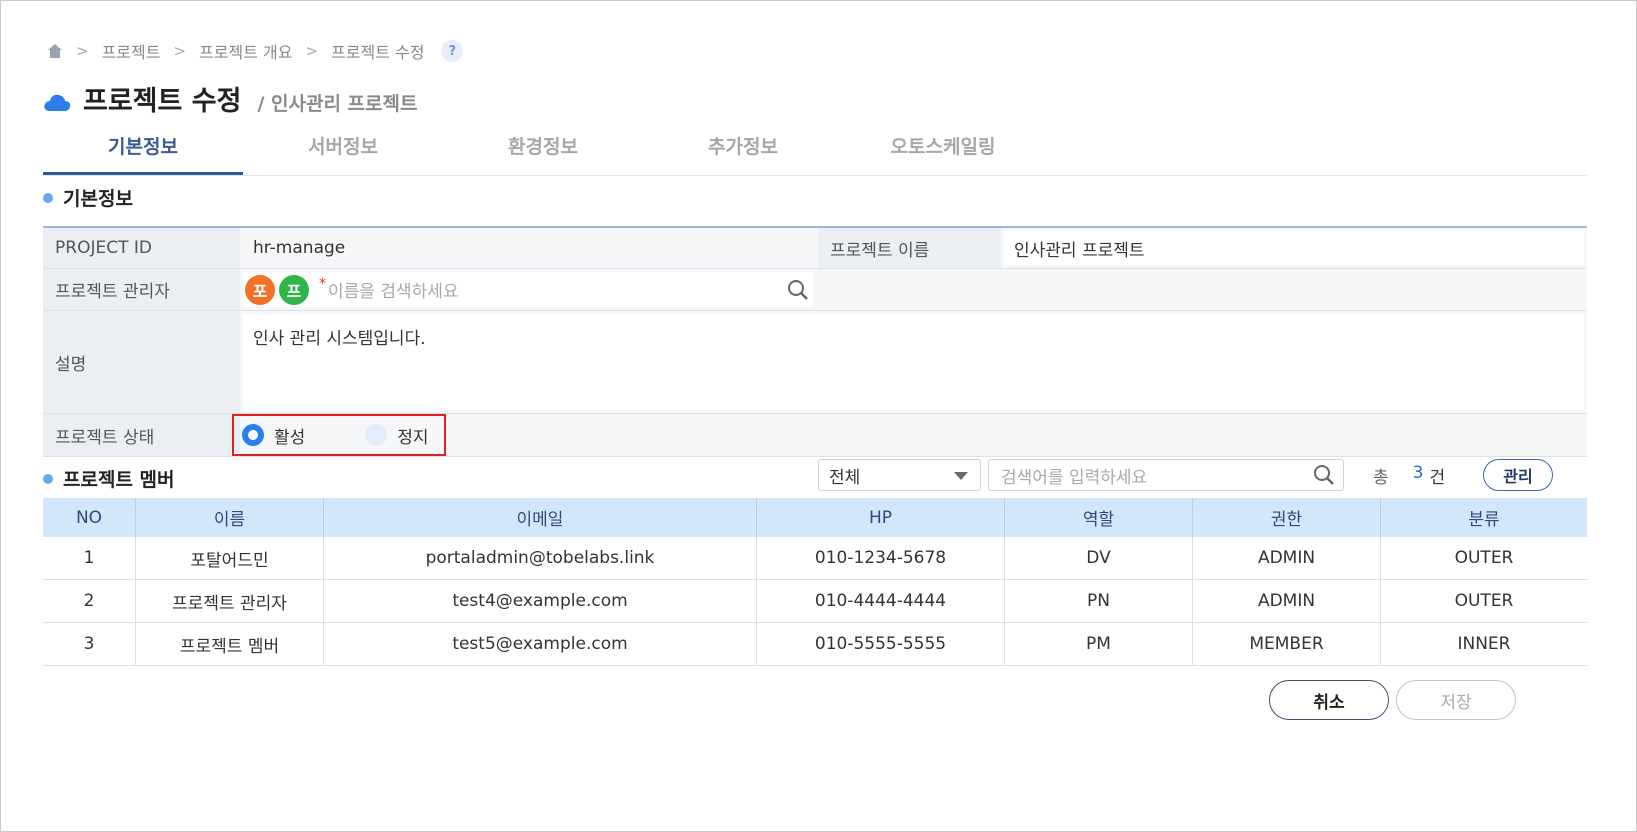  I want to click on project-name-field: 인사관리 프로젝트, so click(1294, 248).